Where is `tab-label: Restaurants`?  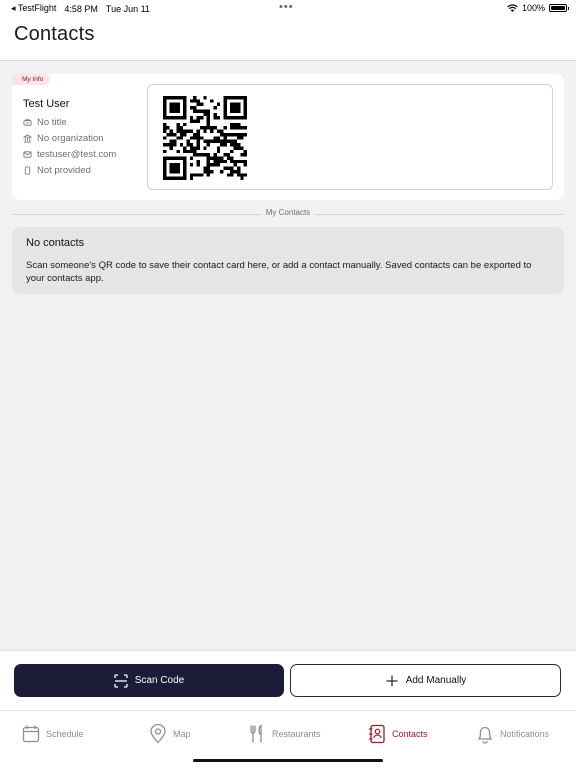 tab-label: Restaurants is located at coordinates (296, 734).